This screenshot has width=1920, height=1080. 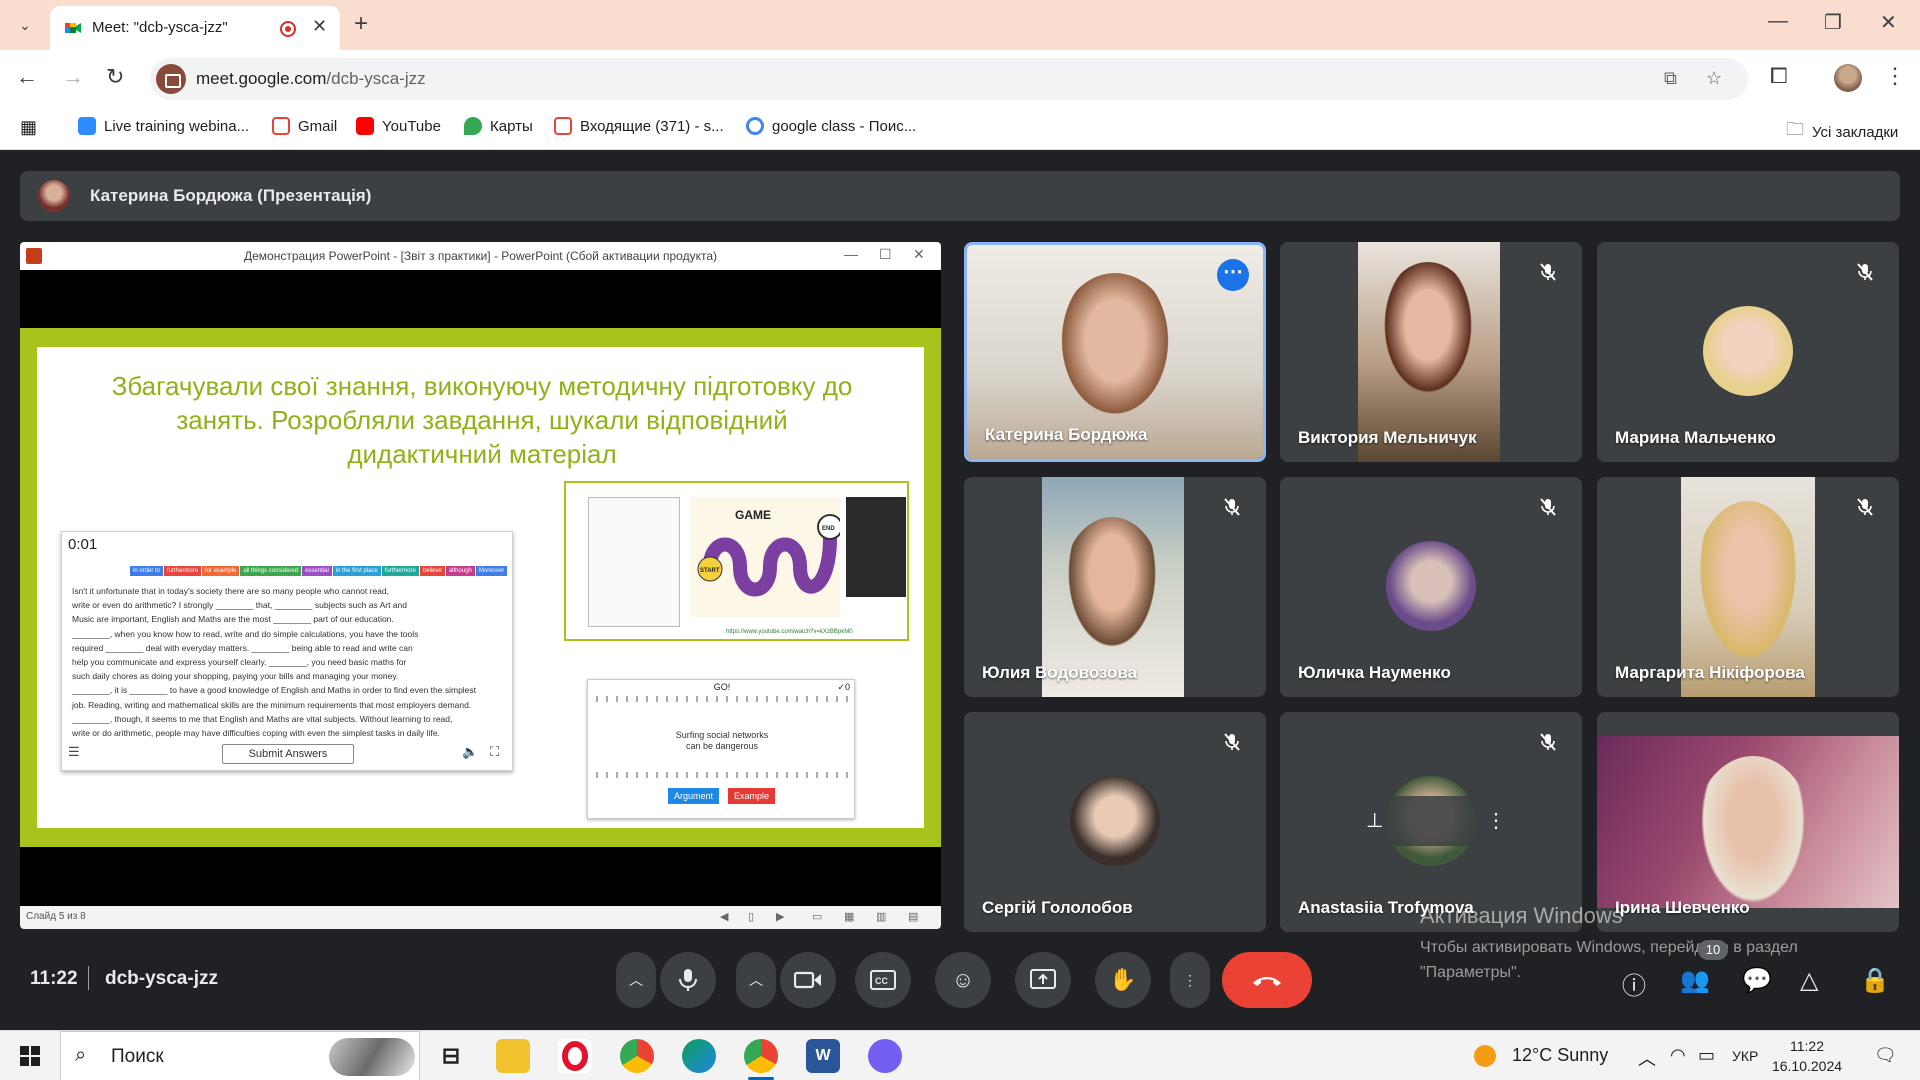 I want to click on bookmark-item: Карты, so click(x=498, y=126).